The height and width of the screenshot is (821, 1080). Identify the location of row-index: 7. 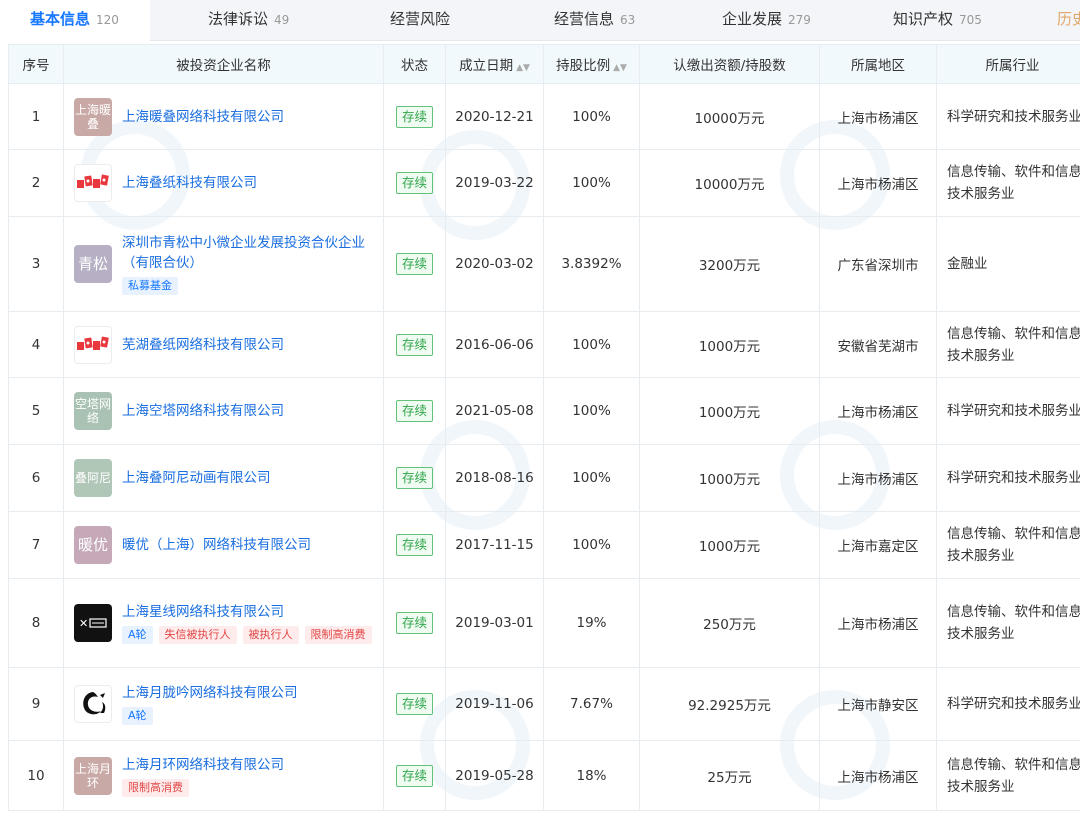
(36, 545).